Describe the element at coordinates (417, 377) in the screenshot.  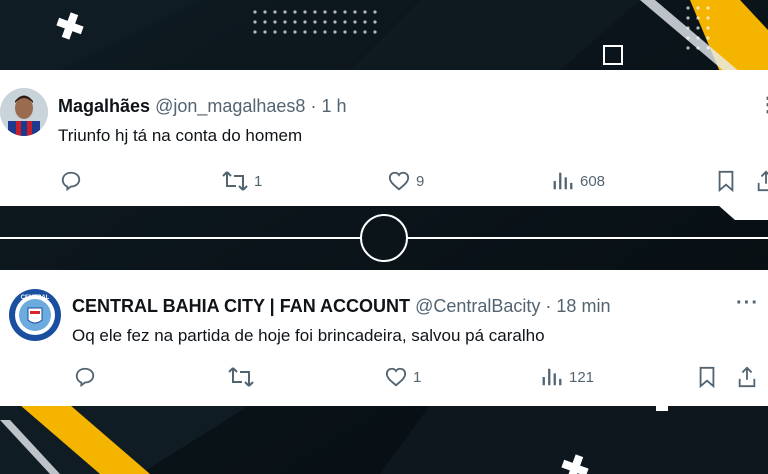
I see `like-count: 1` at that location.